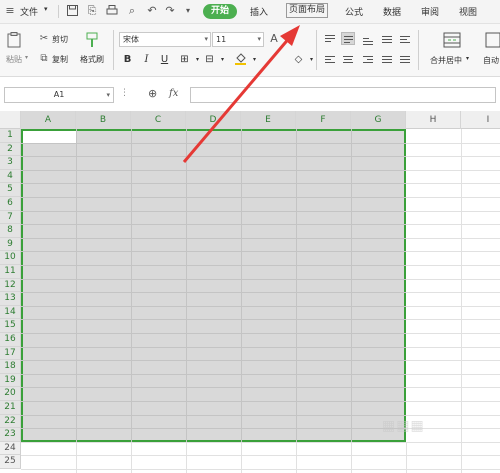 The width and height of the screenshot is (500, 473). Describe the element at coordinates (403, 426) in the screenshot. I see `watermark: ▦▦▦` at that location.